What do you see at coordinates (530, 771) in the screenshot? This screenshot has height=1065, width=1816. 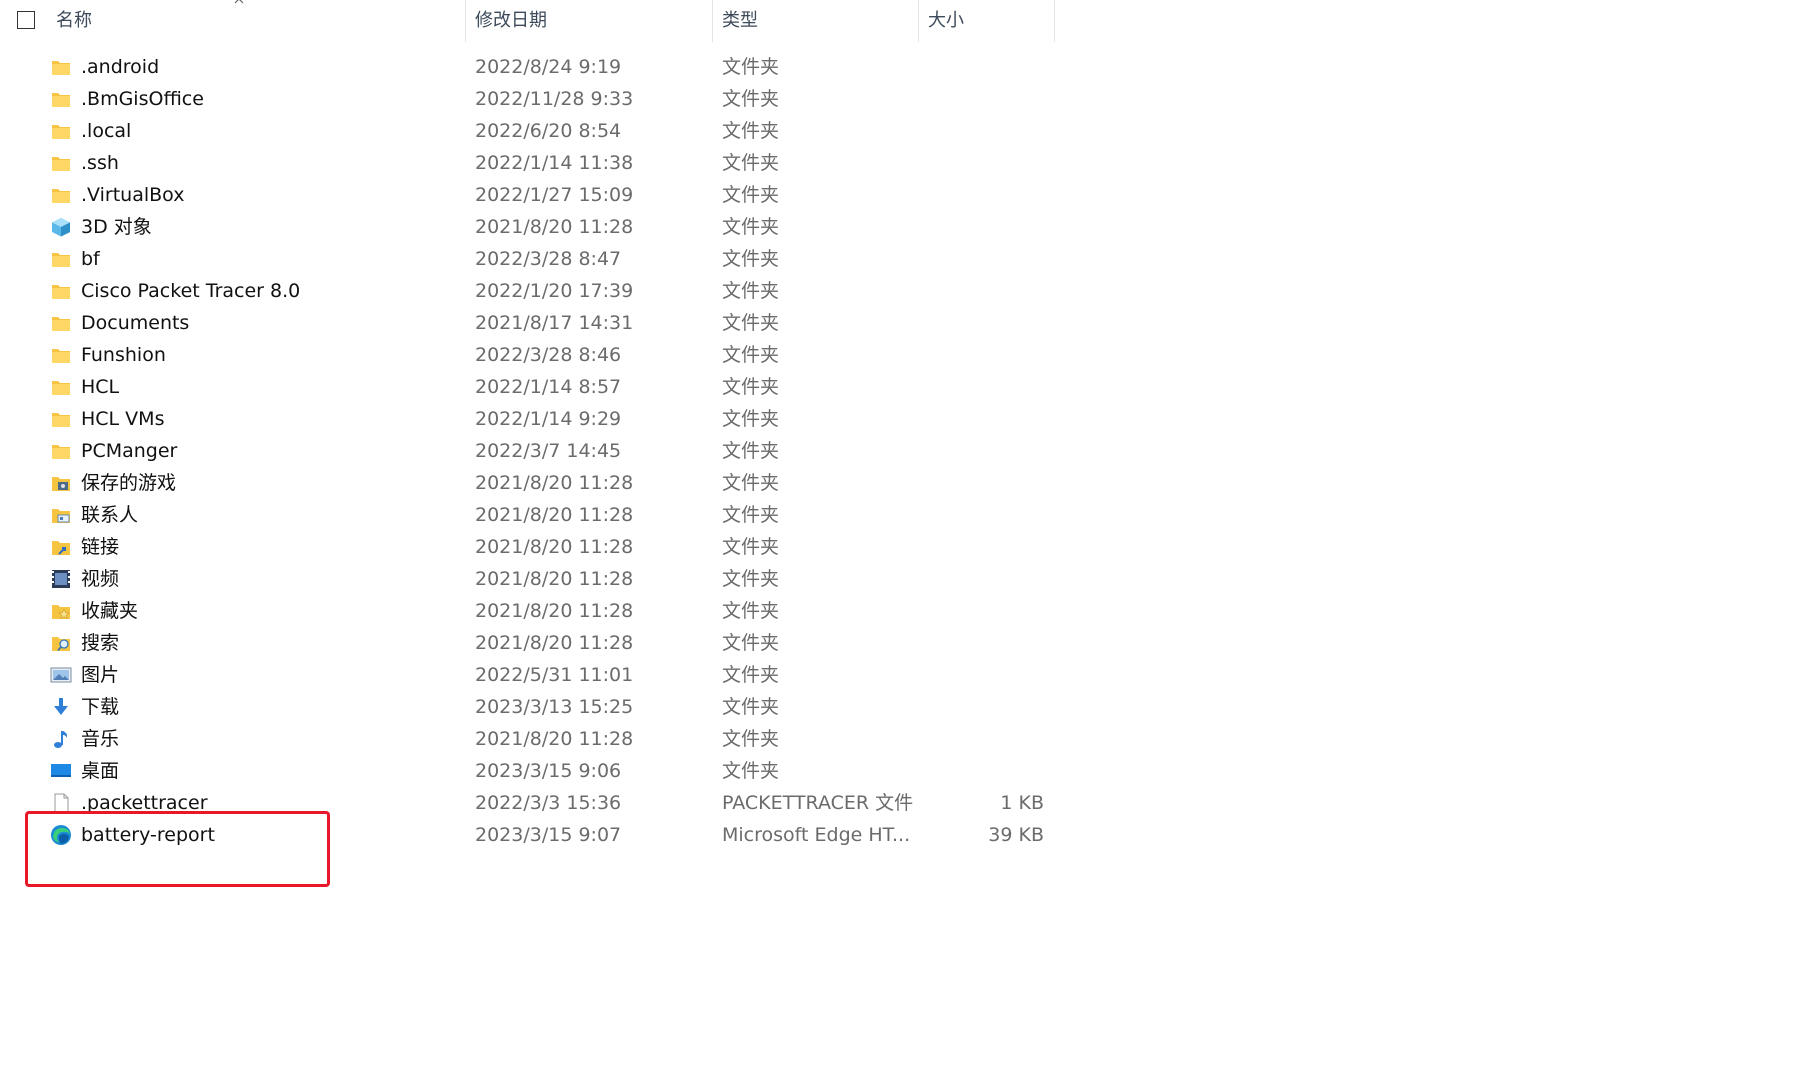 I see `file-row: 桌面 2023/3/15 9:06 文件夹` at bounding box center [530, 771].